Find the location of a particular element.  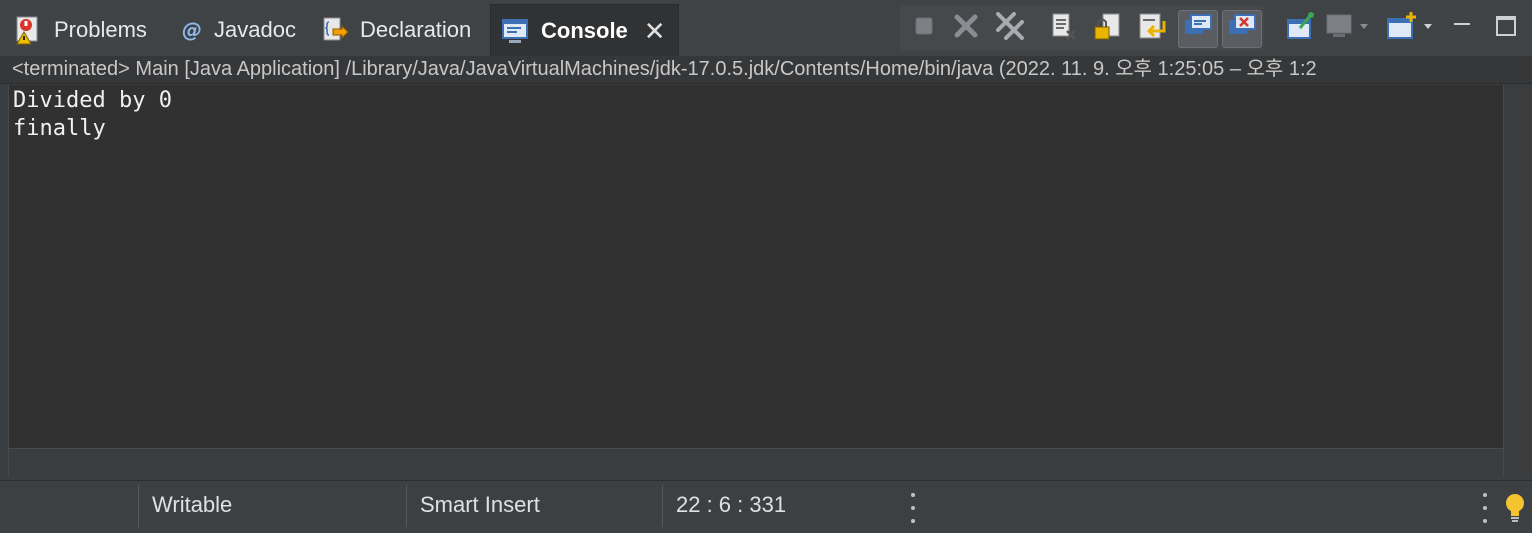

word-wrap-button is located at coordinates (1152, 28).